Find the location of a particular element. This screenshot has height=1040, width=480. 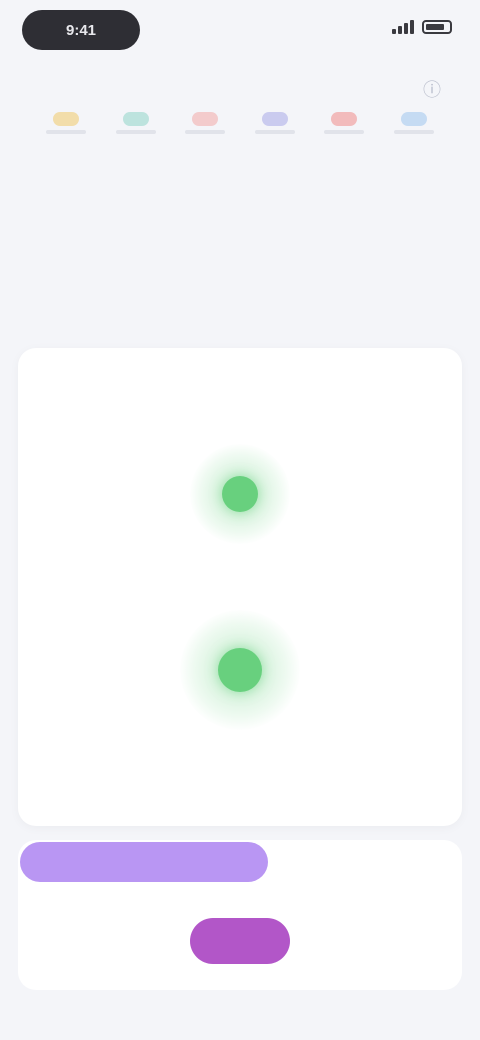

status-bar: 9:41 is located at coordinates (240, 31).